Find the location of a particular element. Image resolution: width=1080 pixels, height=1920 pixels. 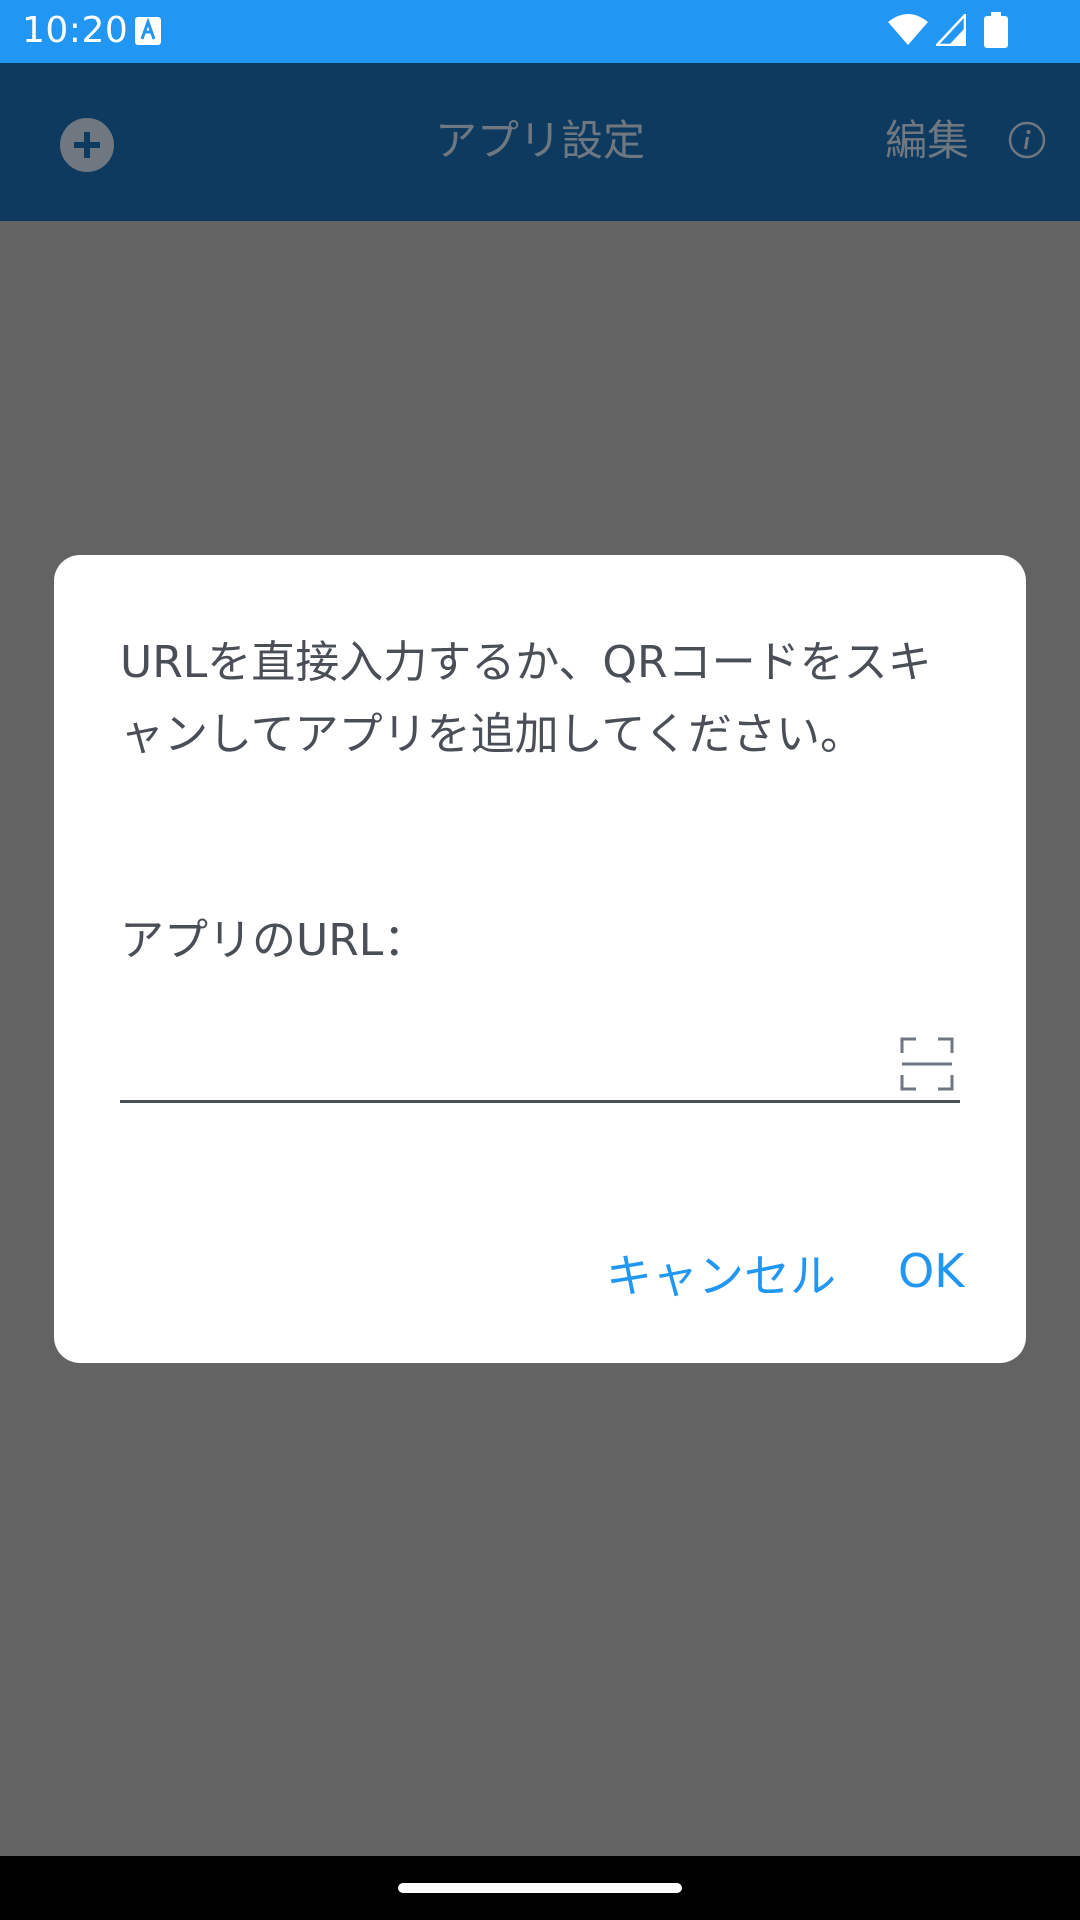

app-bar: アプリ設定 編集 is located at coordinates (540, 142).